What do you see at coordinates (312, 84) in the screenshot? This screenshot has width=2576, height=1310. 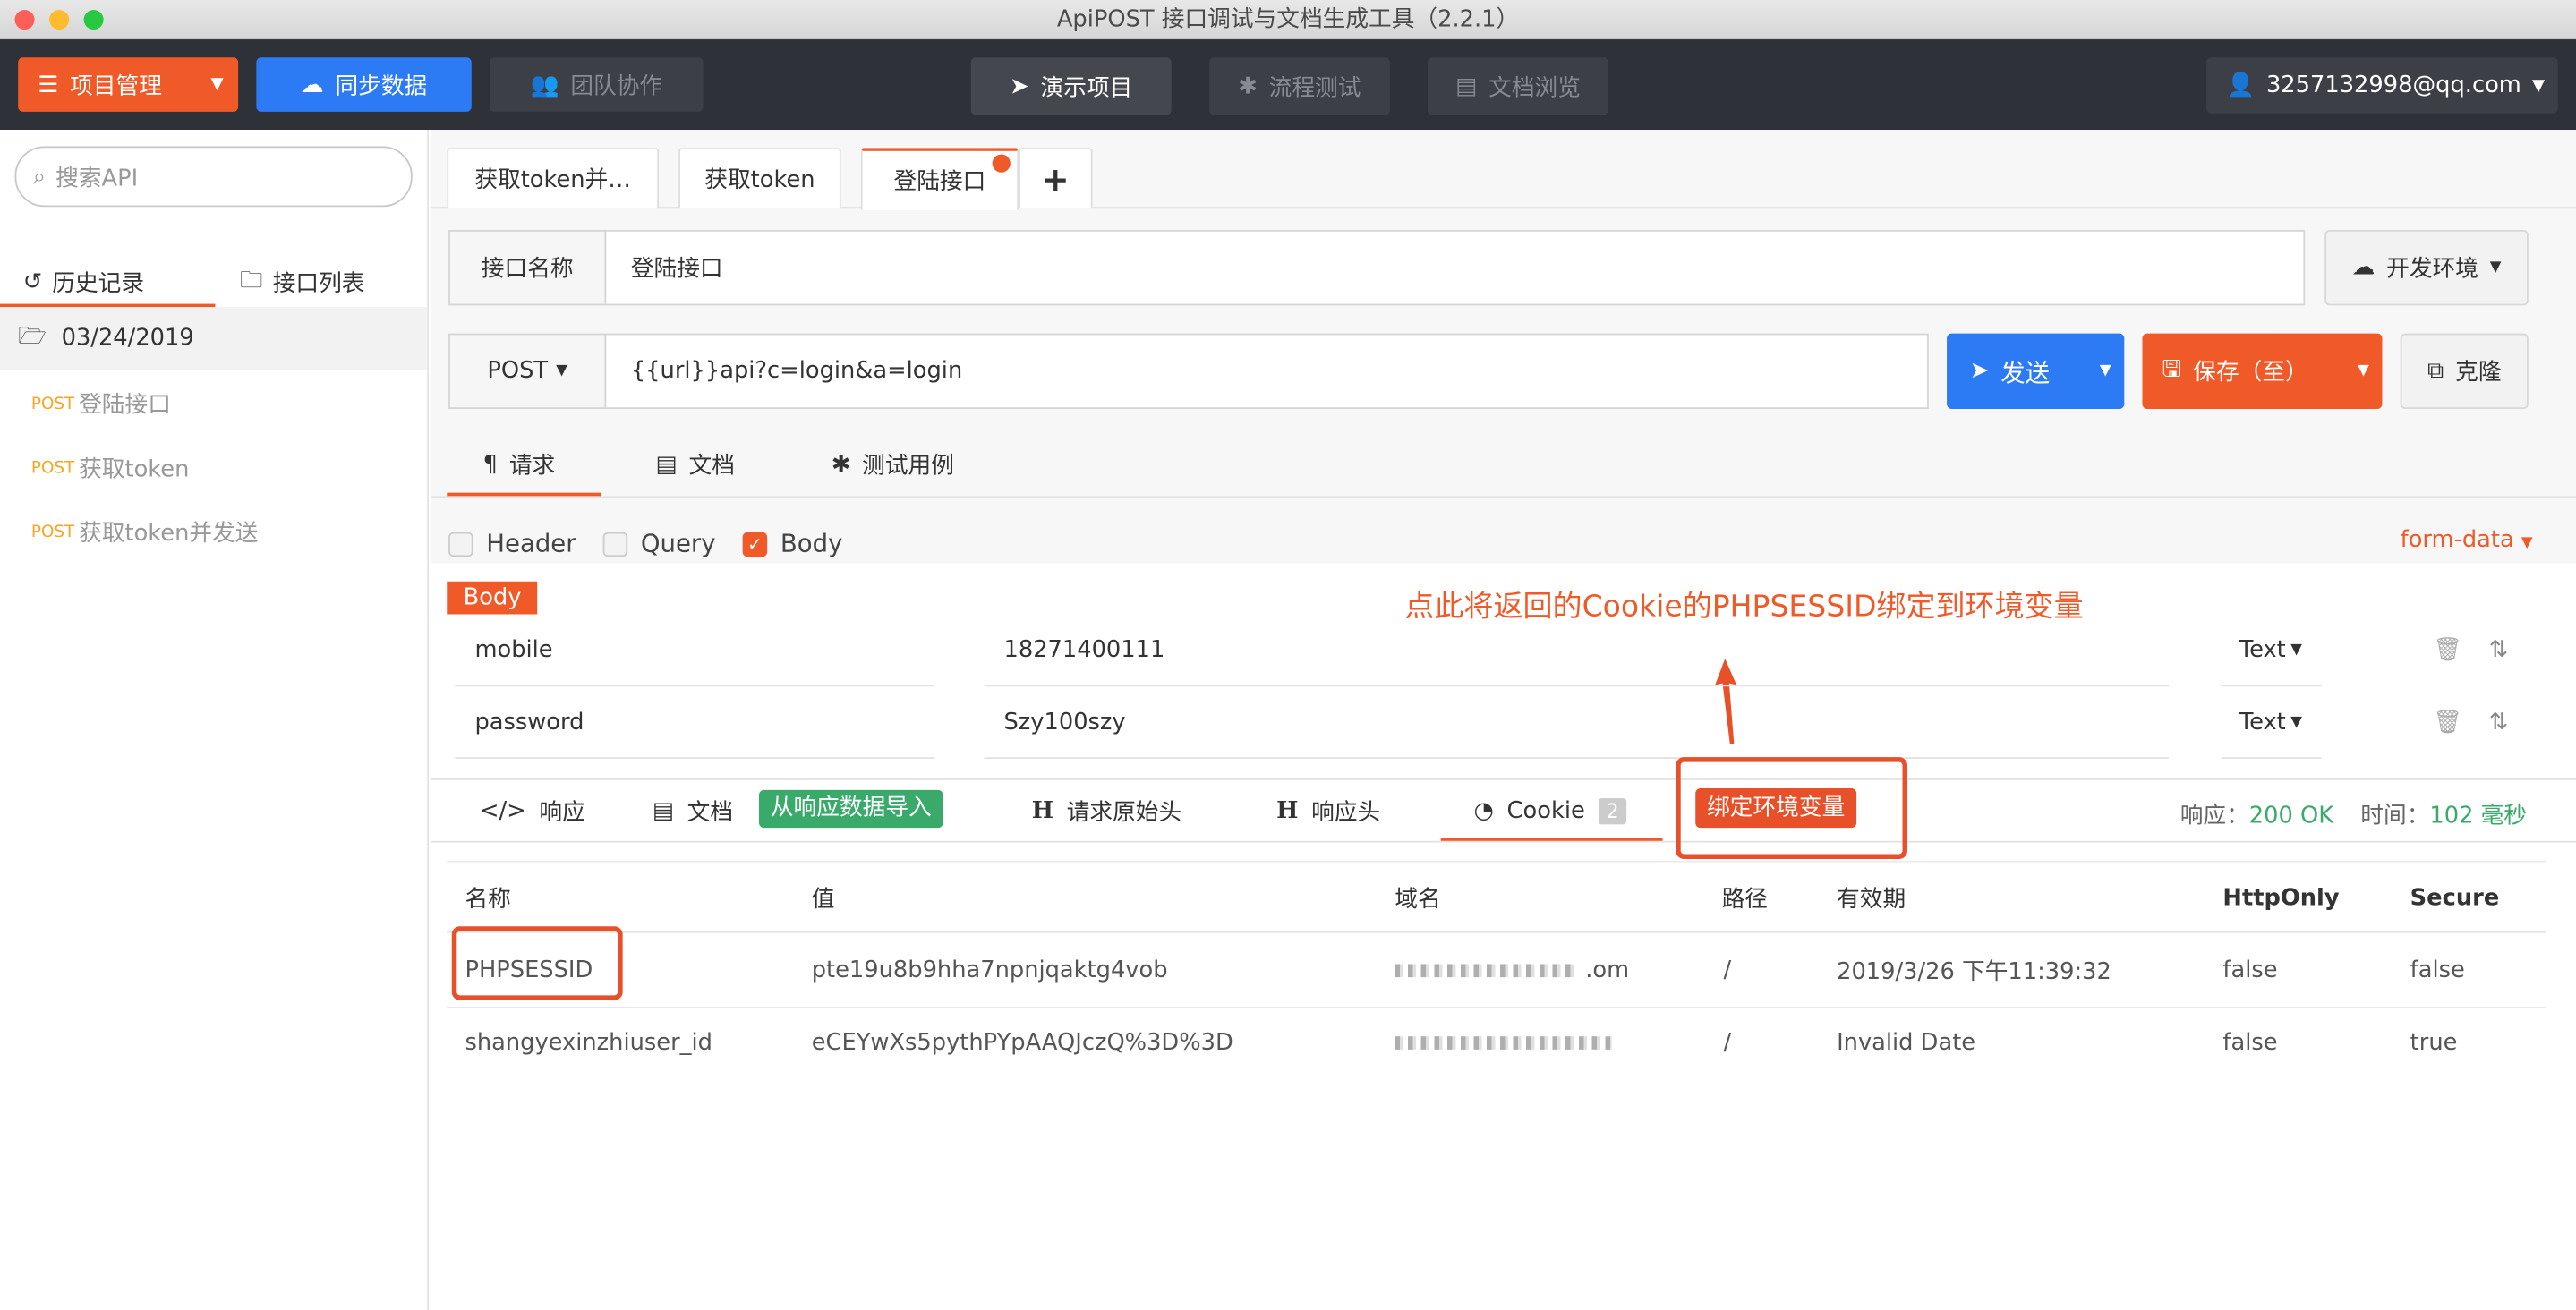 I see `cloud-download-icon: ☁` at bounding box center [312, 84].